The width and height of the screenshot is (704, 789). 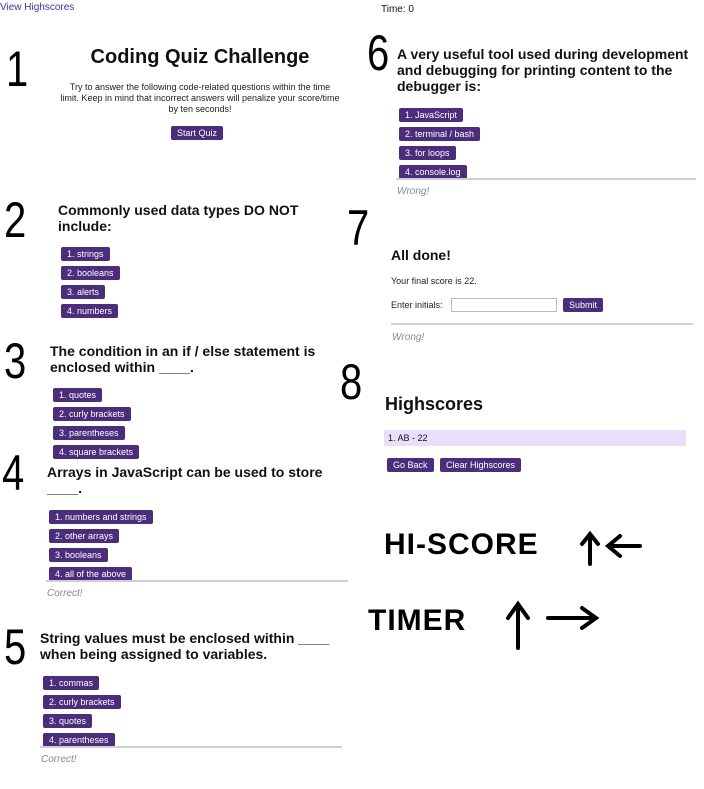 What do you see at coordinates (91, 574) in the screenshot?
I see `answer-button: 4. all of the above` at bounding box center [91, 574].